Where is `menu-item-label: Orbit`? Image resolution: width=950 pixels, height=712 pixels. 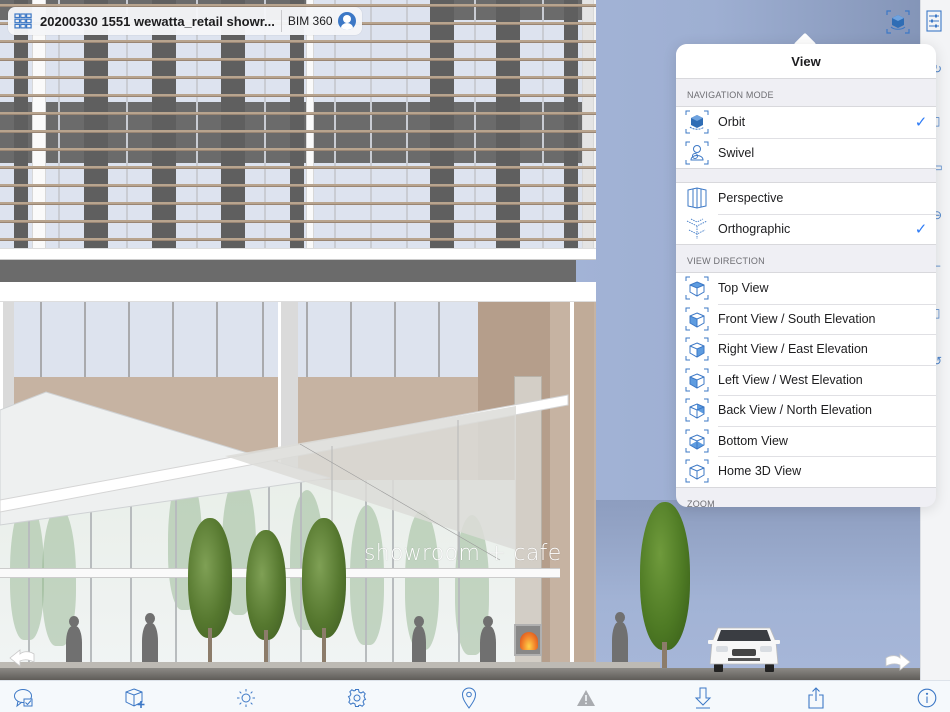 menu-item-label: Orbit is located at coordinates (732, 122).